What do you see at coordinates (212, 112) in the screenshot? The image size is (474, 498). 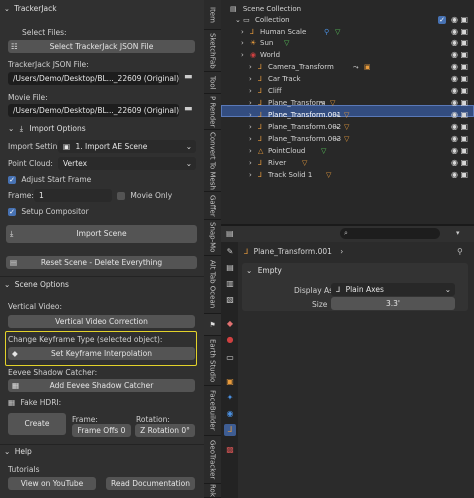 I see `tab-p-render: P Render` at bounding box center [212, 112].